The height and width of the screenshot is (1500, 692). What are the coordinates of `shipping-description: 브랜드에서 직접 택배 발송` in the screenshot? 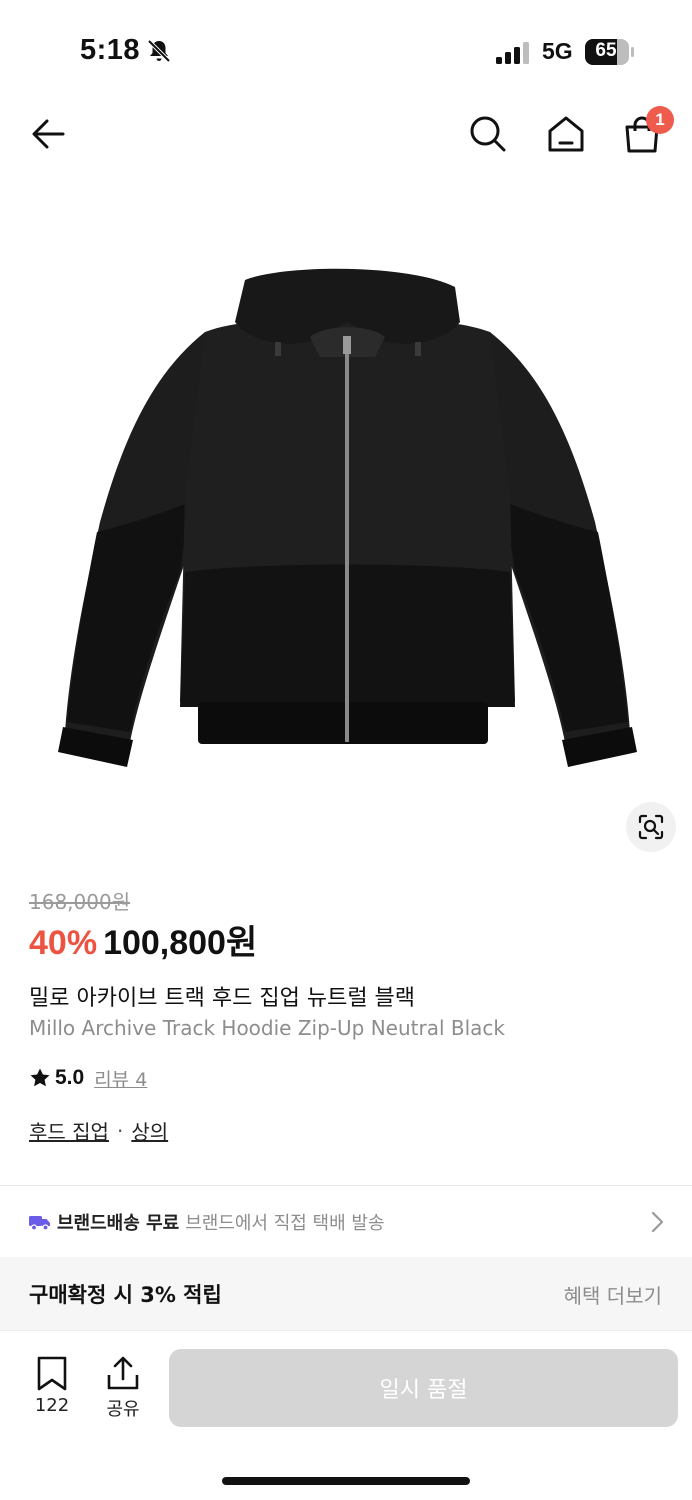 It's located at (285, 1223).